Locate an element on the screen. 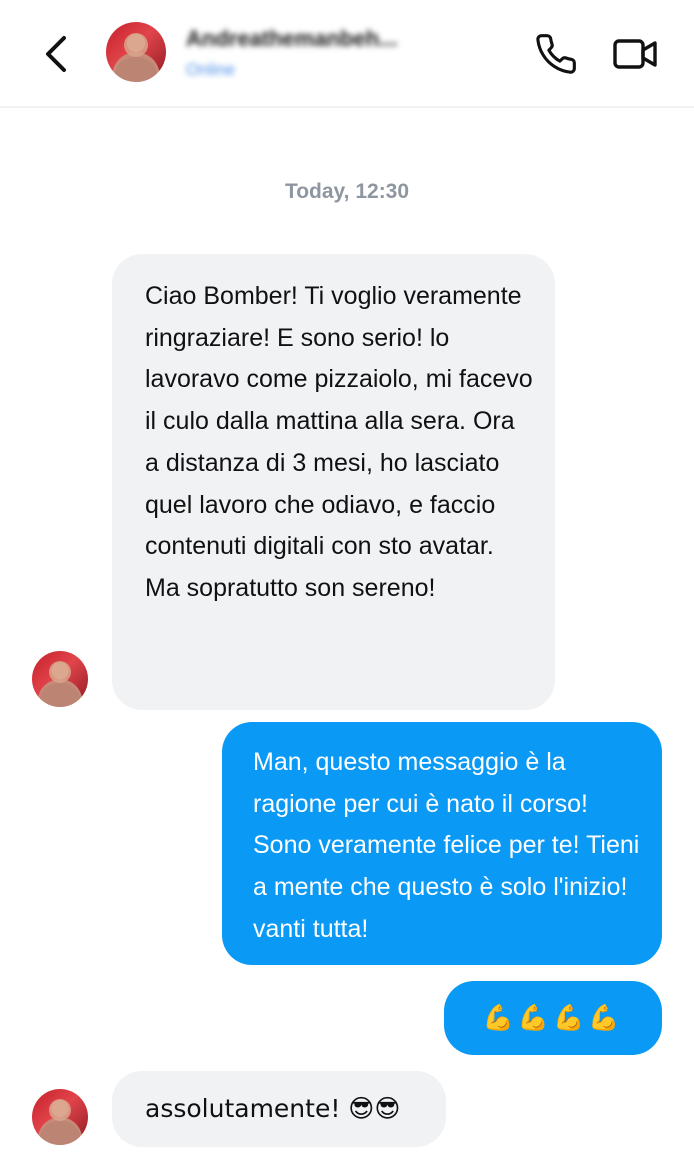  message-bubble-incoming: assolutamente! 😎😎 is located at coordinates (279, 1109).